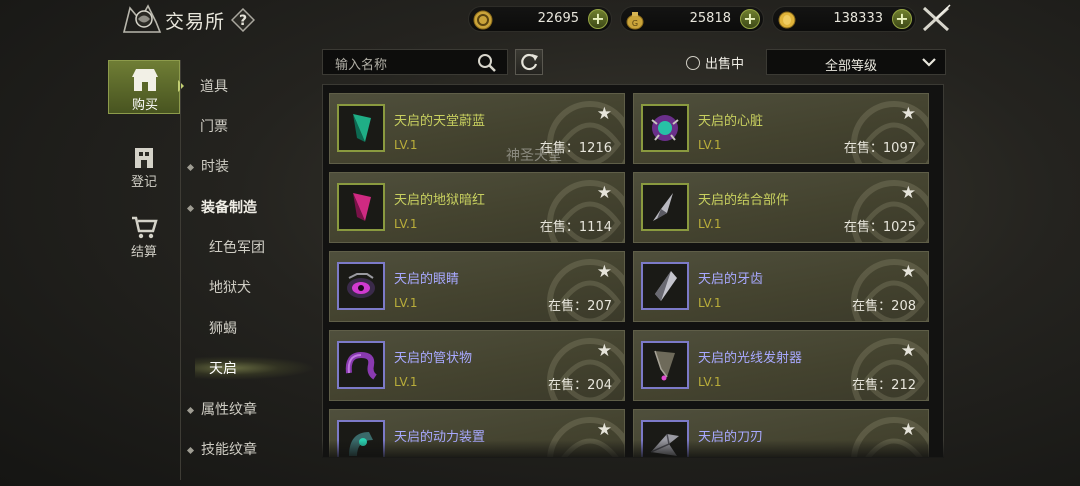 The width and height of the screenshot is (1080, 486). What do you see at coordinates (237, 249) in the screenshot?
I see `subcategory-item: 红色军团` at bounding box center [237, 249].